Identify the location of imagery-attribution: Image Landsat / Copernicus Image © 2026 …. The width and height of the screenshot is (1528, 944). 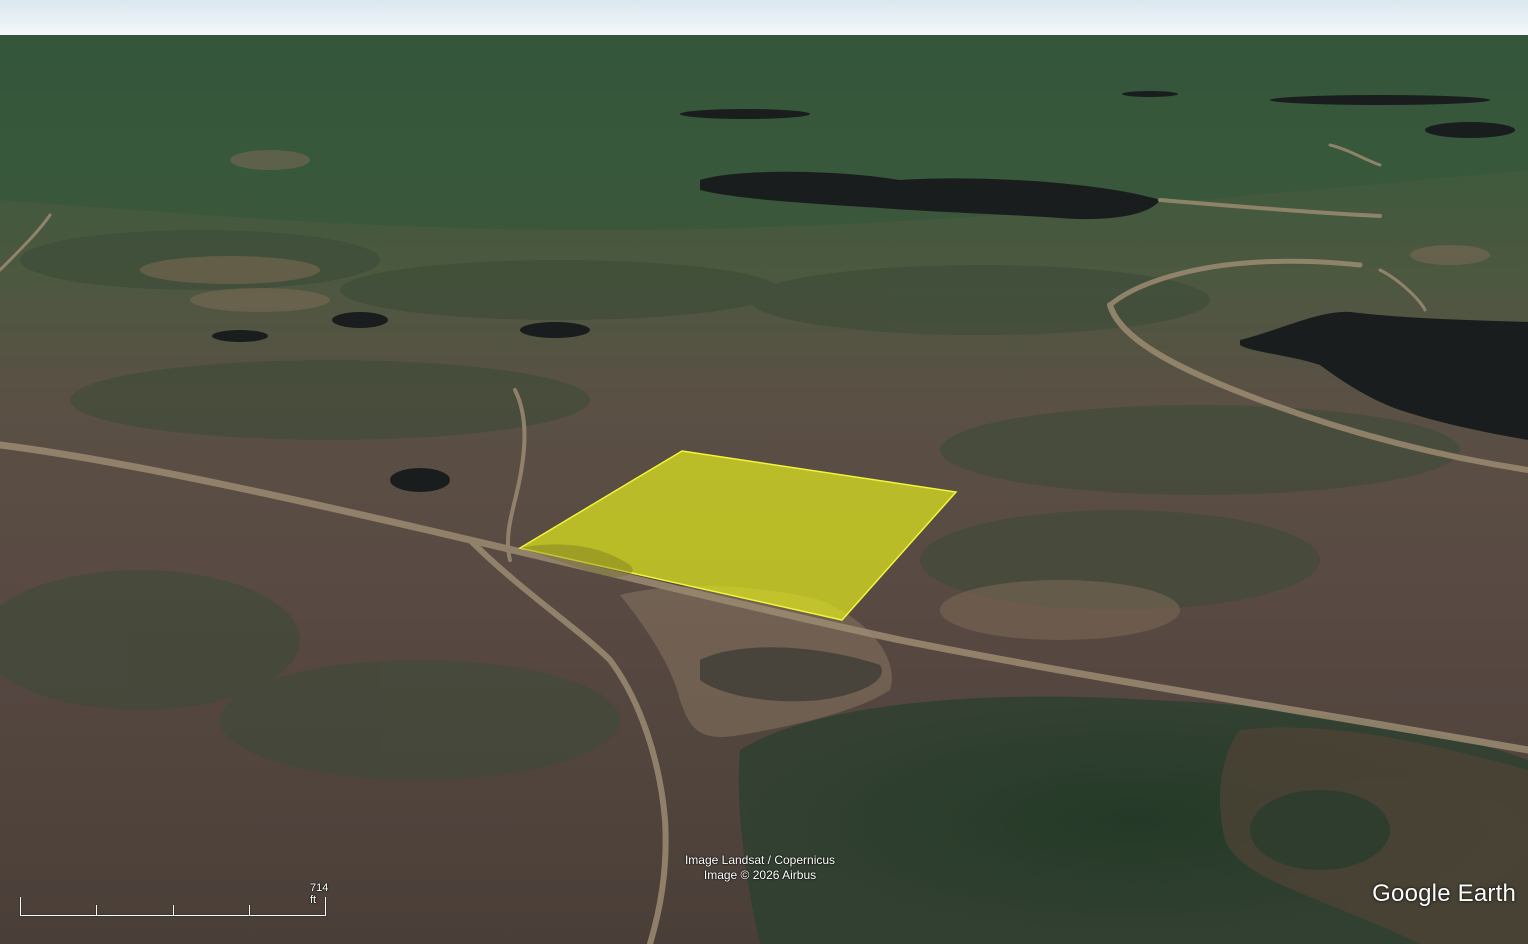
(760, 868).